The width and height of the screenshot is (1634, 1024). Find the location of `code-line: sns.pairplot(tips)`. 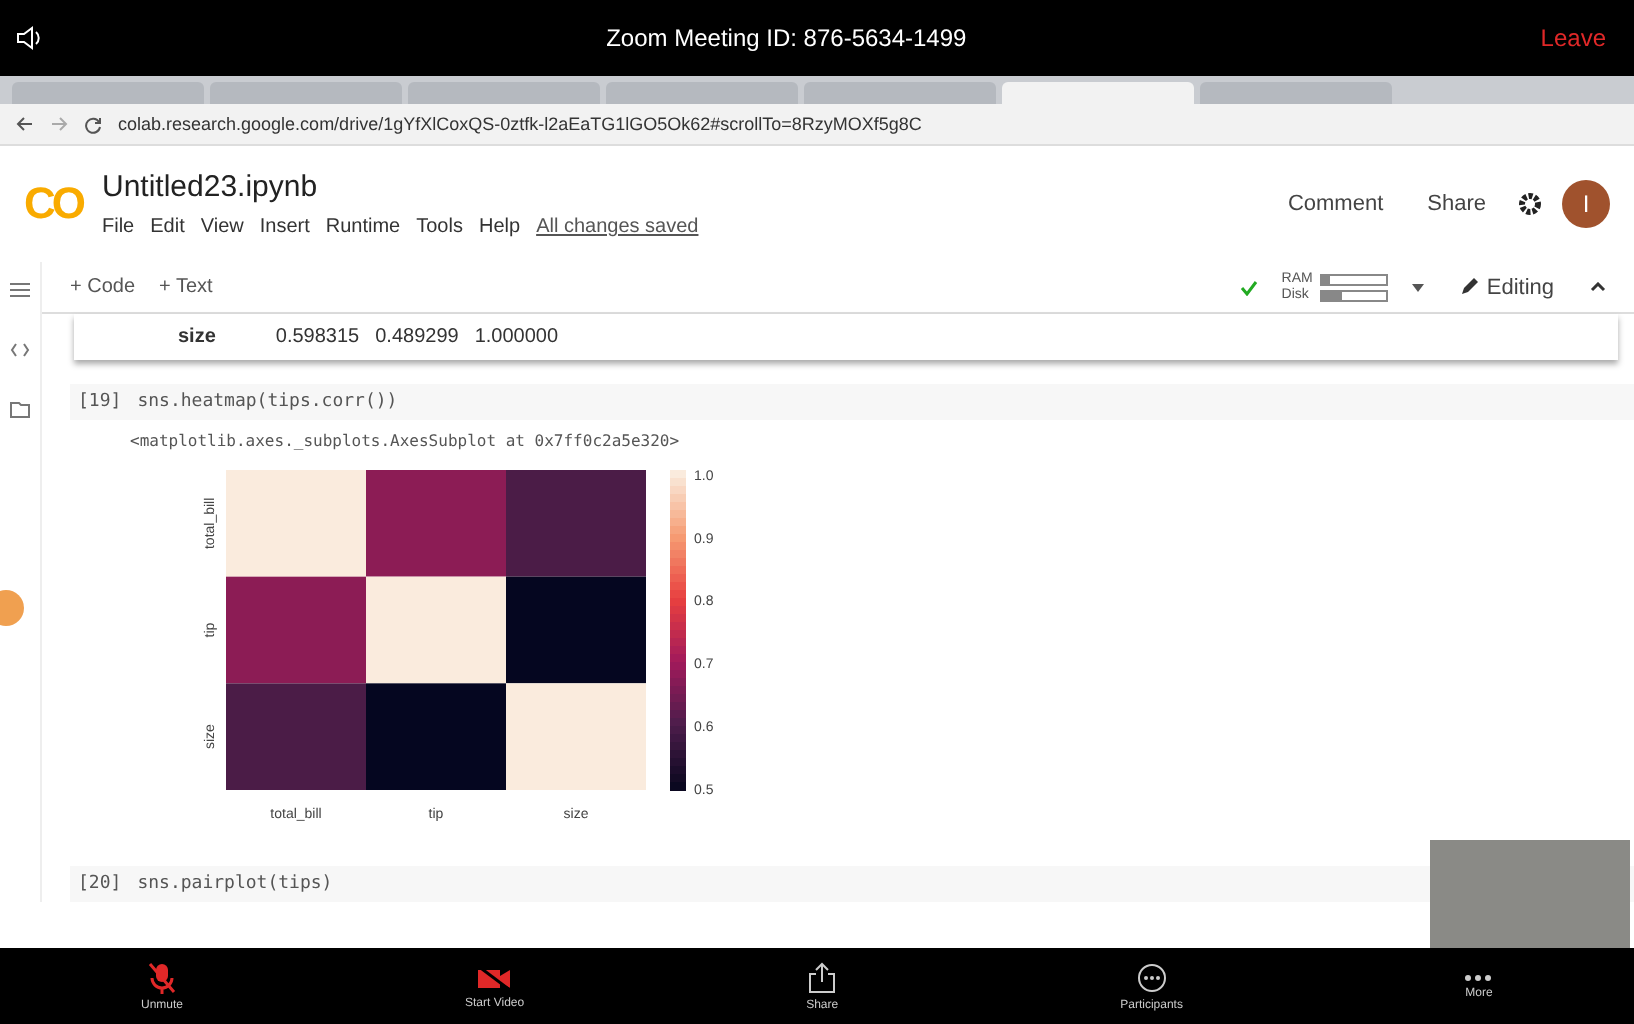

code-line: sns.pairplot(tips) is located at coordinates (235, 884).